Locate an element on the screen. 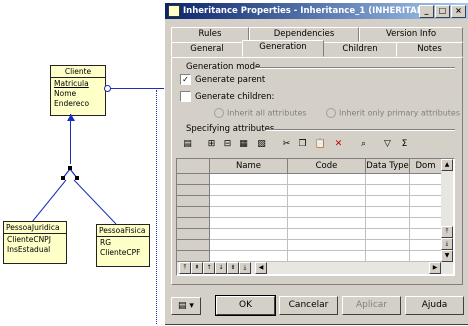  apply-button: Aplicar is located at coordinates (371, 305).